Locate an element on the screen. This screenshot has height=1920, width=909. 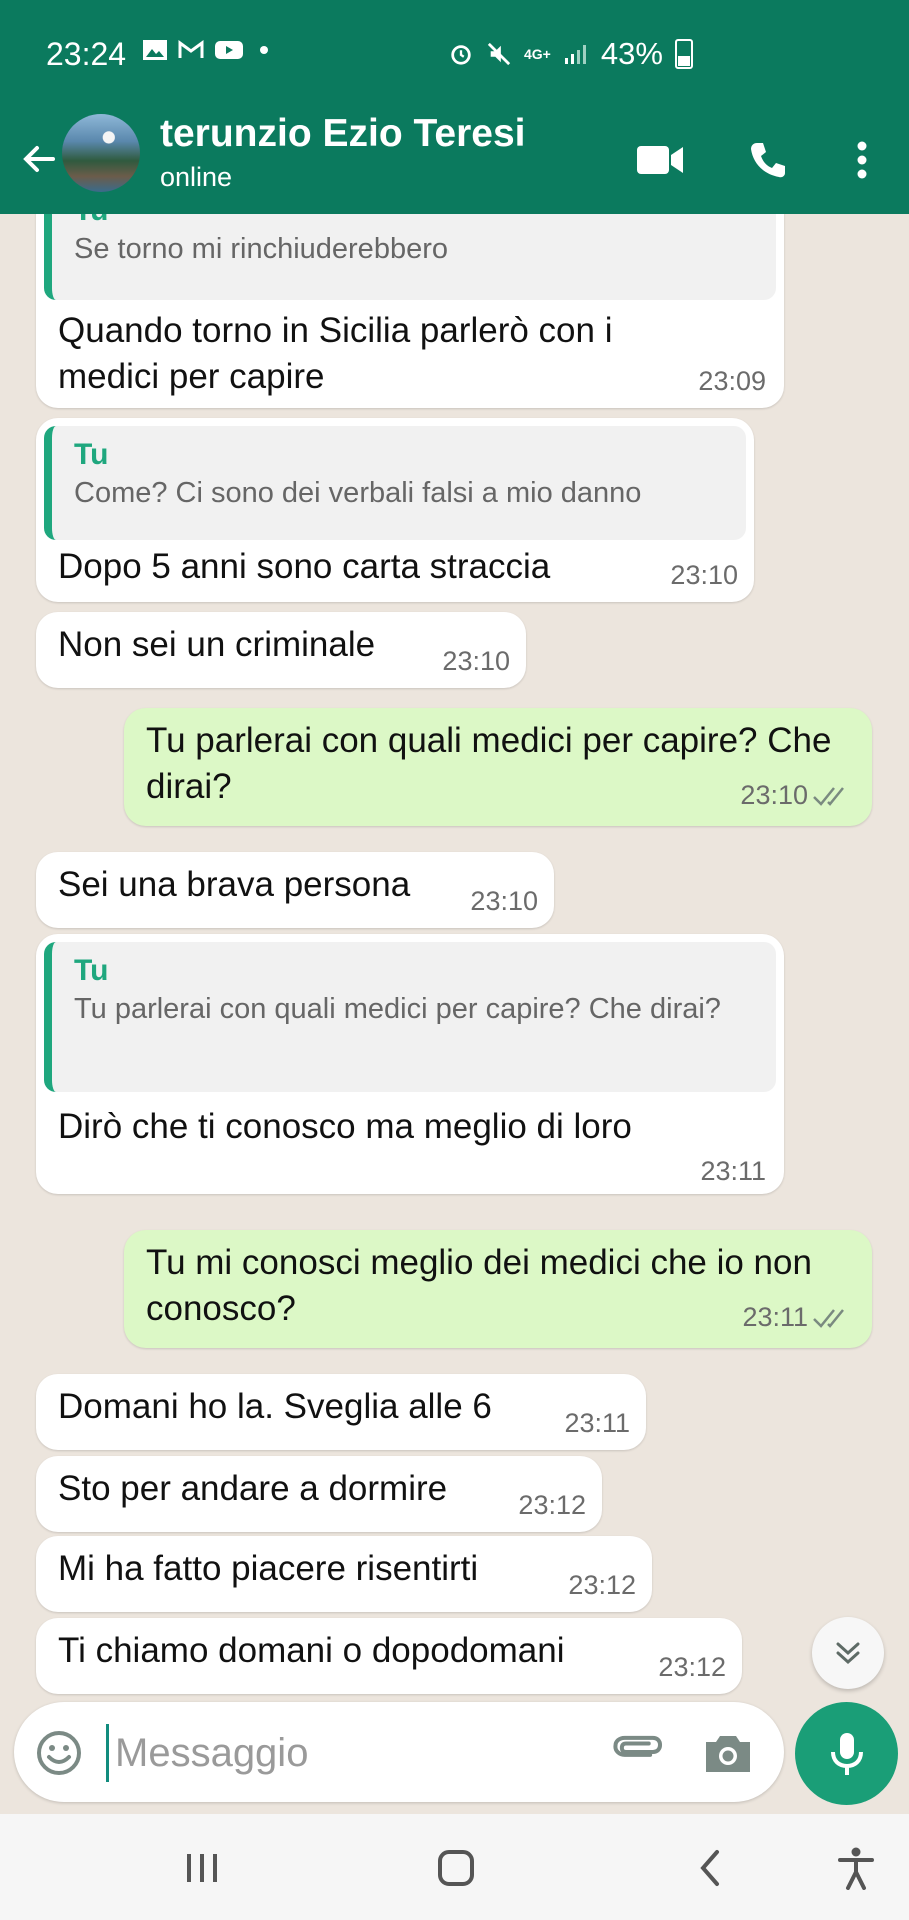
system-nav-bar is located at coordinates (454, 1867).